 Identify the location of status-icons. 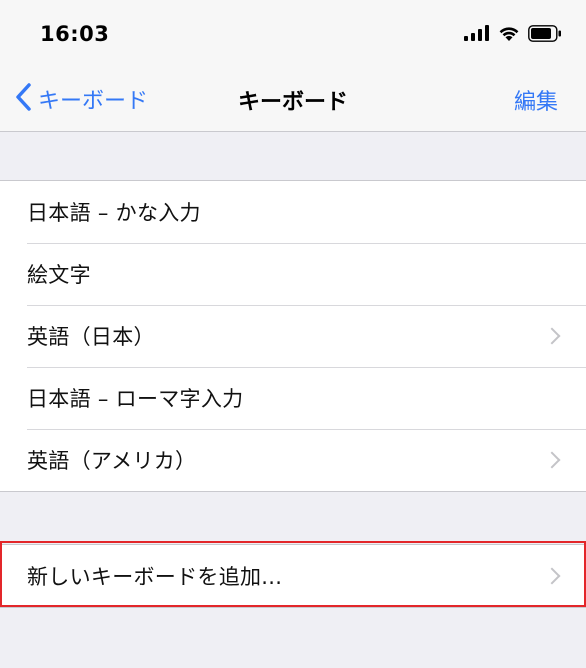
(513, 35).